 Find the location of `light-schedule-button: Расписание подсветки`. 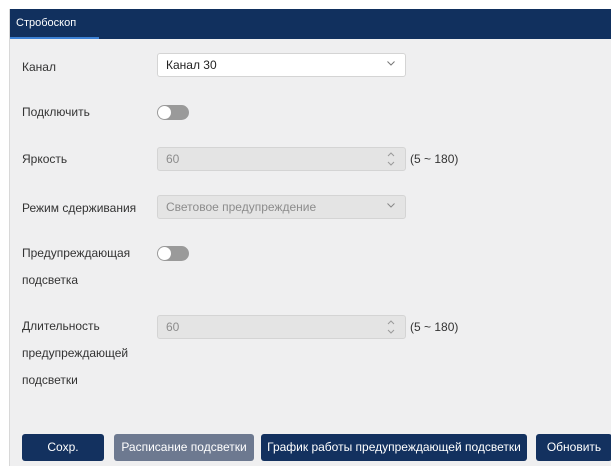

light-schedule-button: Расписание подсветки is located at coordinates (184, 447).